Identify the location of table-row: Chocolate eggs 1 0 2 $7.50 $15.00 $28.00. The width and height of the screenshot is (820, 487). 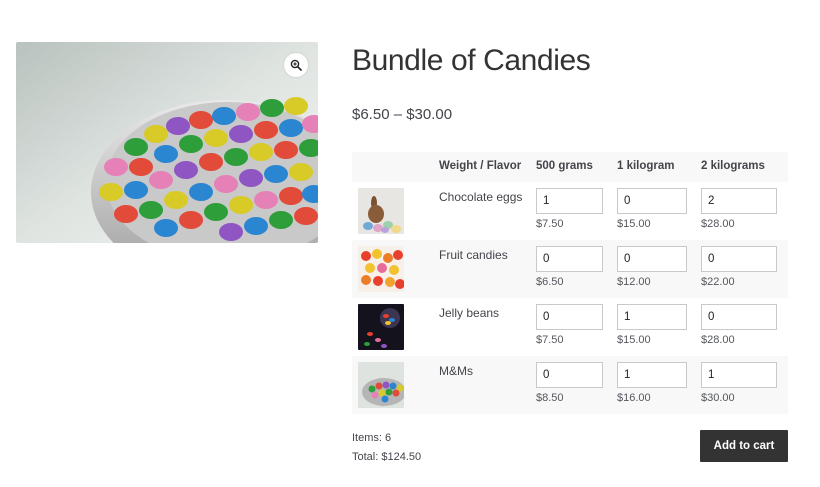
(570, 211).